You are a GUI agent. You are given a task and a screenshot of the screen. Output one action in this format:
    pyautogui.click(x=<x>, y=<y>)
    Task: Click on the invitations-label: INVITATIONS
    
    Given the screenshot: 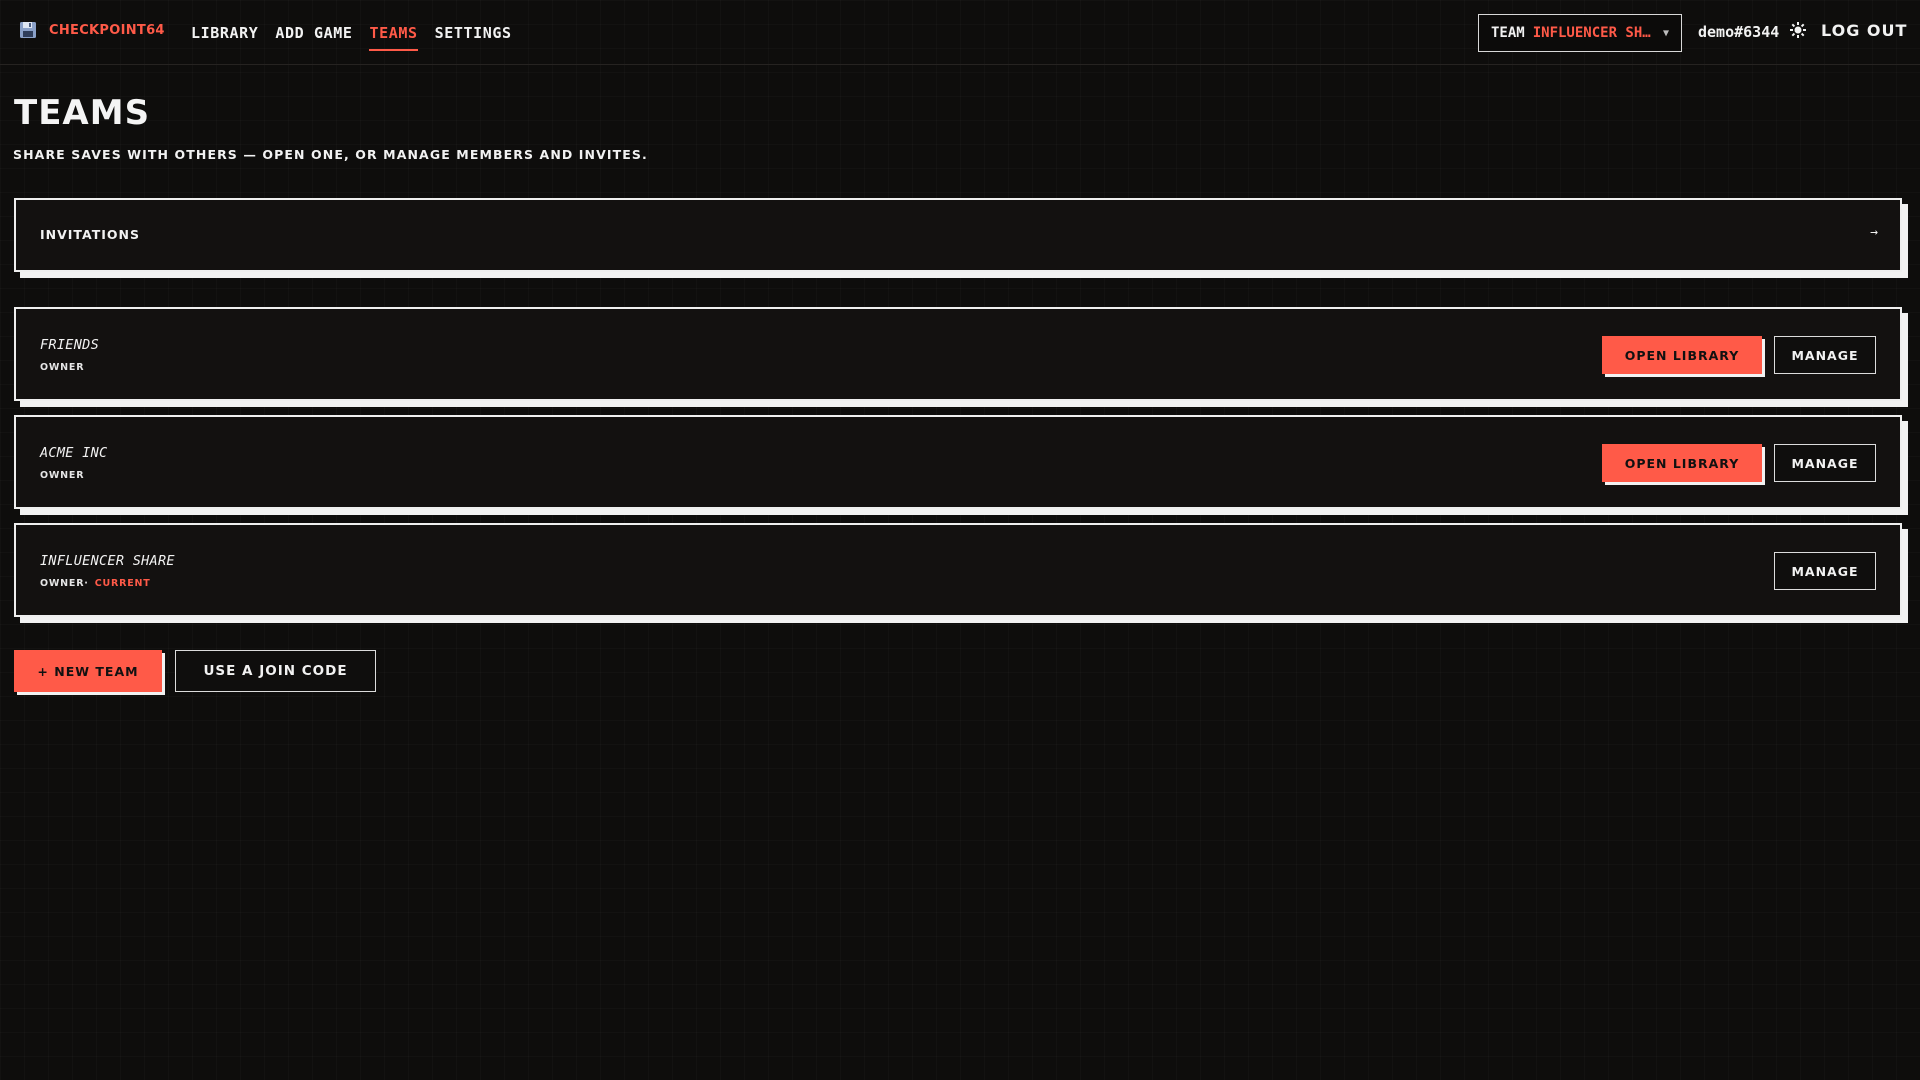 What is the action you would take?
    pyautogui.click(x=90, y=234)
    